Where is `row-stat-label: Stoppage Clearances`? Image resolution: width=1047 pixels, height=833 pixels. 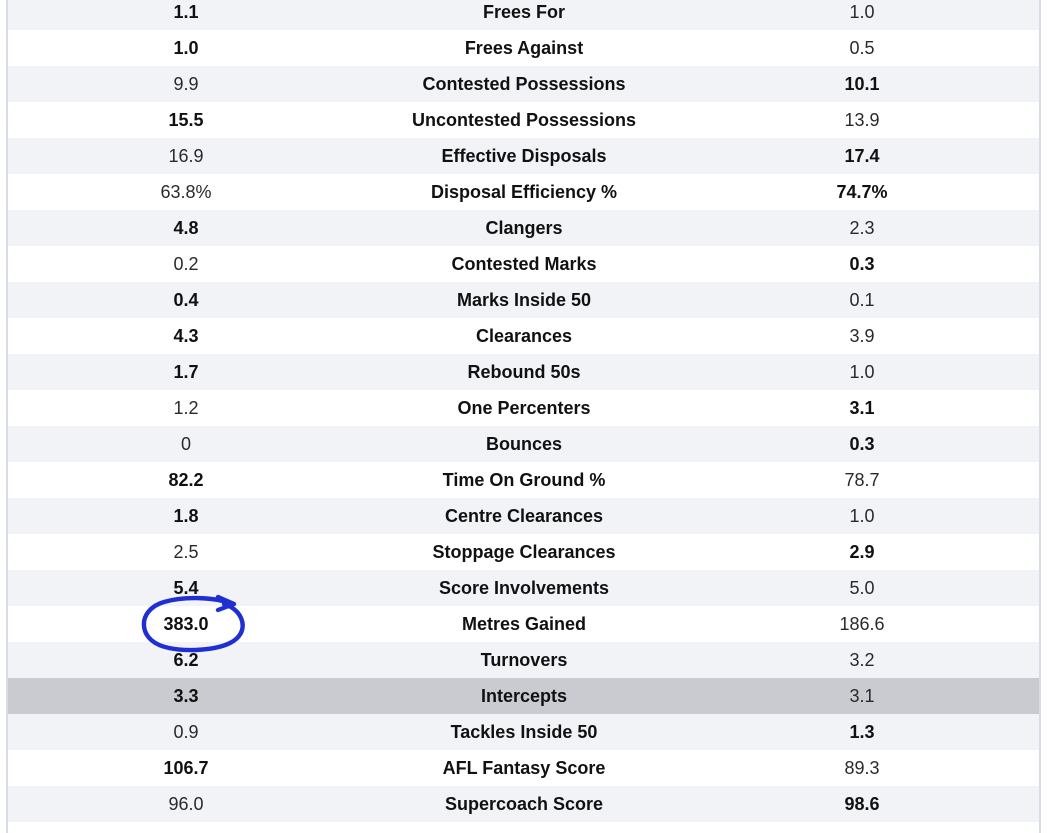 row-stat-label: Stoppage Clearances is located at coordinates (524, 552).